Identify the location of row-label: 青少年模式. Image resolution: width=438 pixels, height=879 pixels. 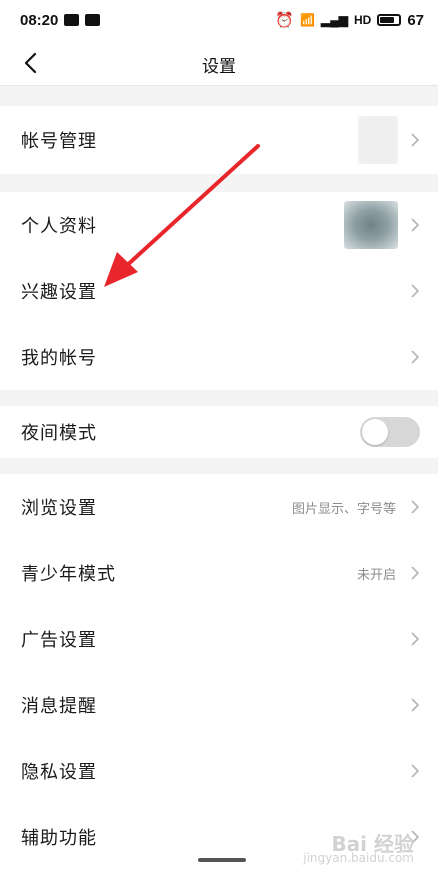
(68, 574).